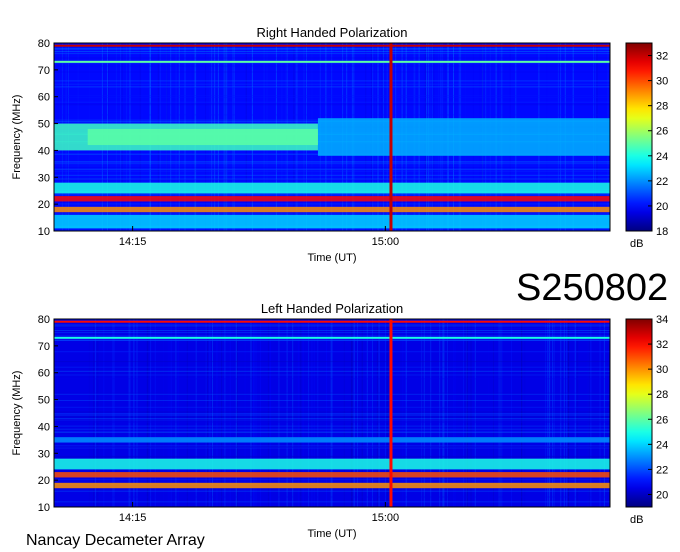 This screenshot has width=680, height=552. Describe the element at coordinates (44, 320) in the screenshot. I see `y-tick-label: 80` at that location.